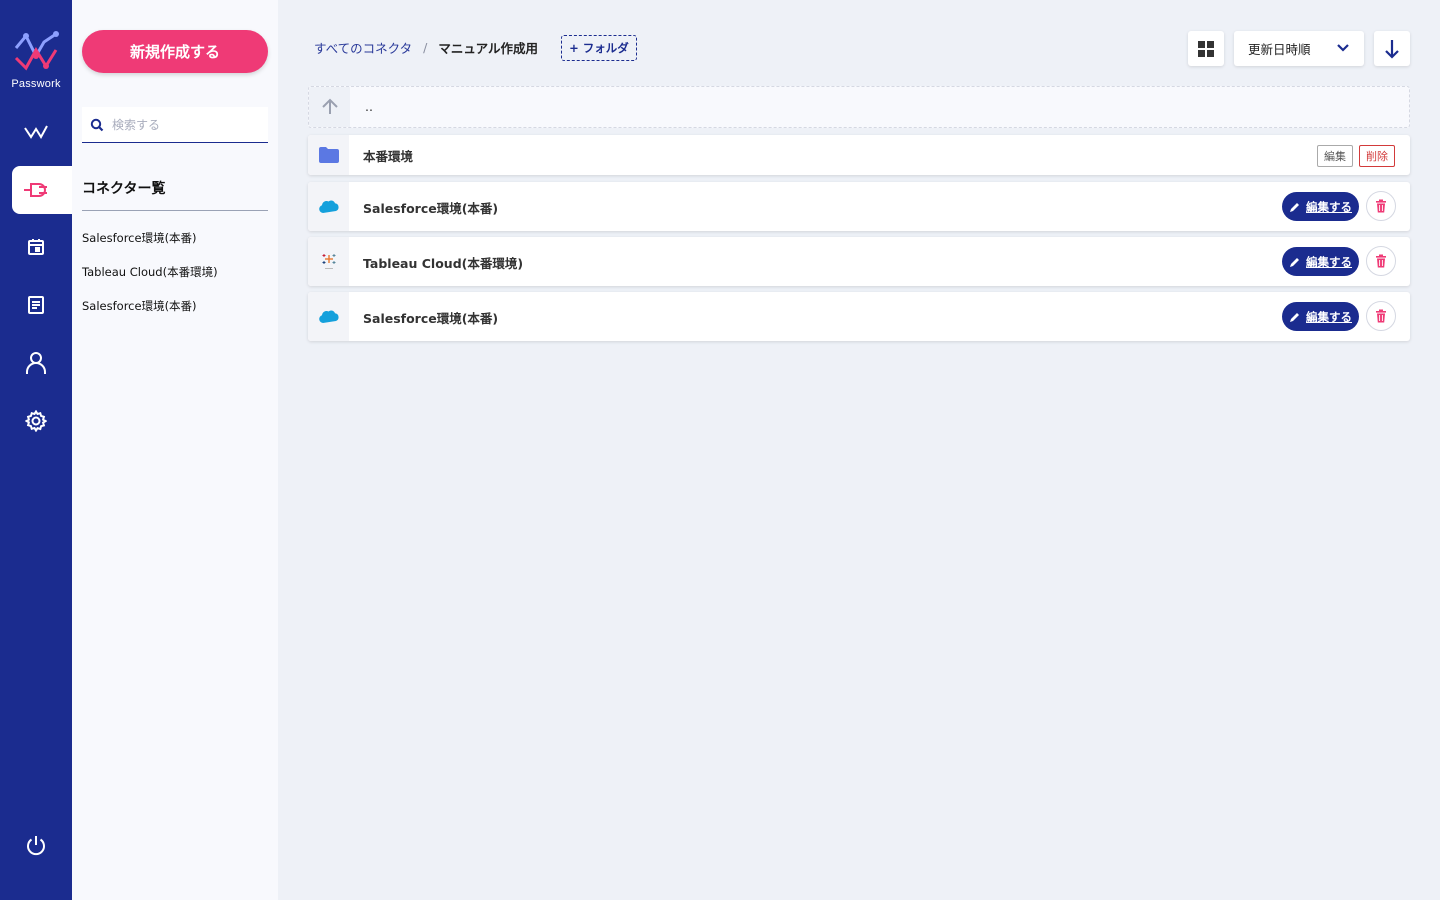 This screenshot has width=1440, height=900. Describe the element at coordinates (36, 51) in the screenshot. I see `logo-mark-icon` at that location.